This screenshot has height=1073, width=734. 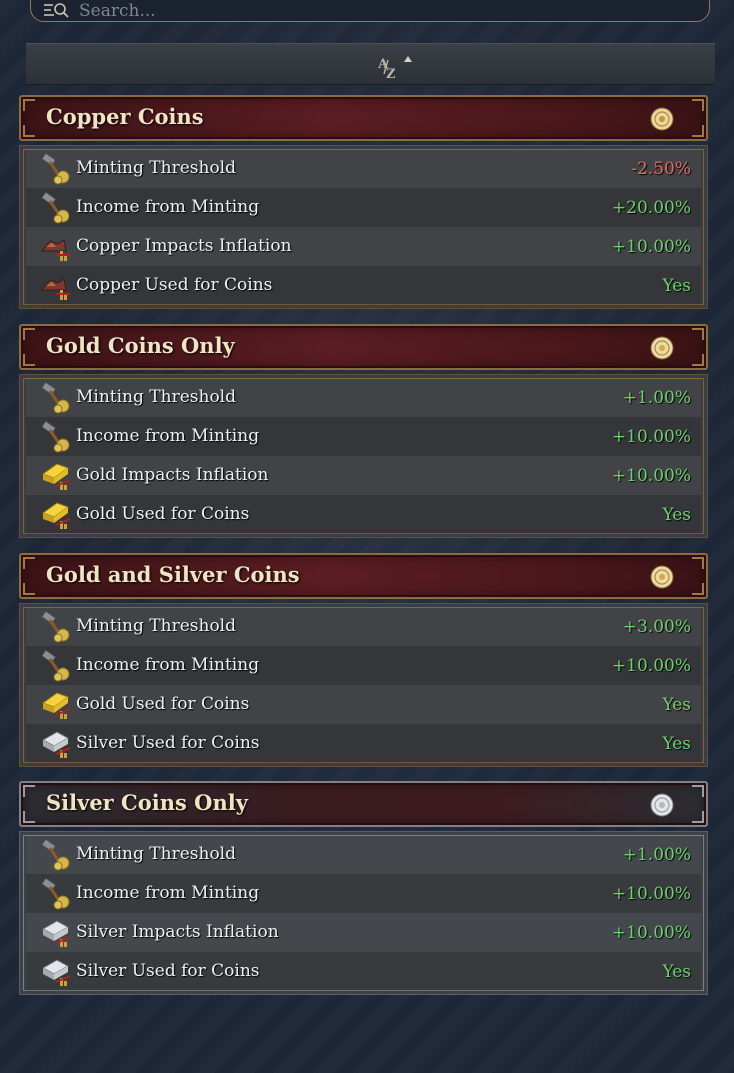 What do you see at coordinates (173, 574) in the screenshot?
I see `group-title: Gold and Silver Coins` at bounding box center [173, 574].